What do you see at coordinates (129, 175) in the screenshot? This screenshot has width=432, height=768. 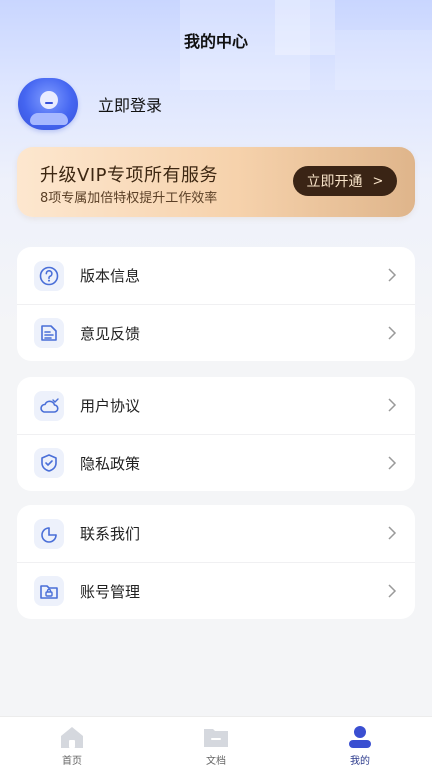 I see `vip-title: 升级VIP专项所有服务` at bounding box center [129, 175].